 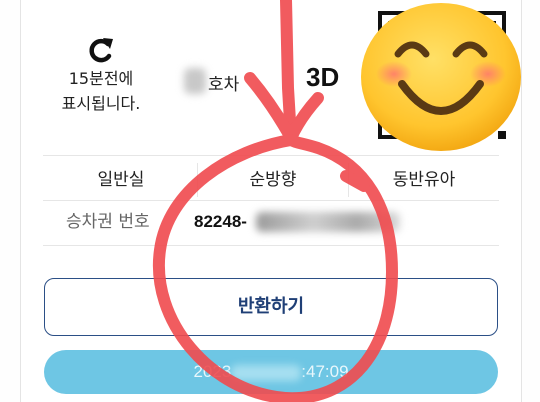 I want to click on refresh-notice-line1: 15분전에, so click(x=101, y=78).